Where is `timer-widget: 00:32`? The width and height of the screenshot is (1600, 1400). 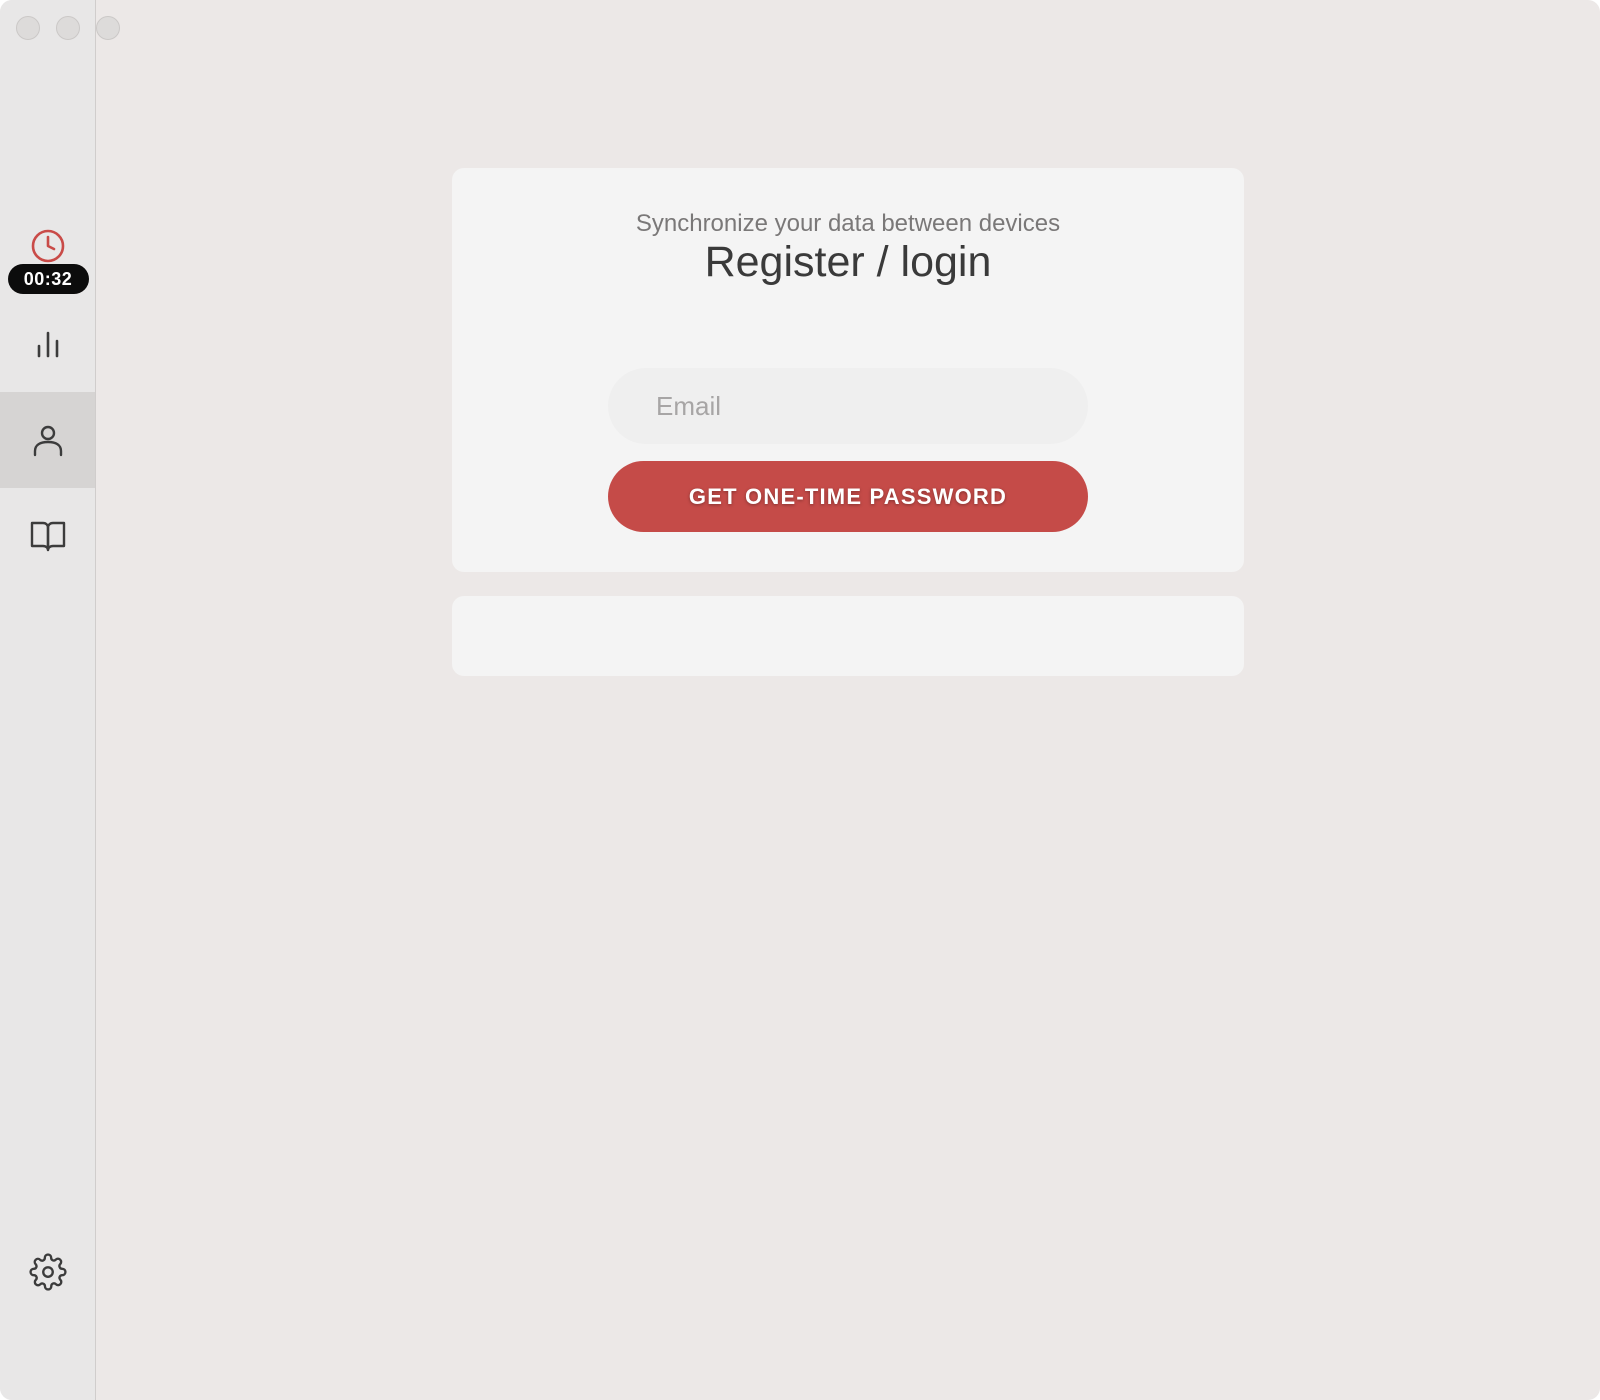
timer-widget: 00:32 is located at coordinates (48, 261).